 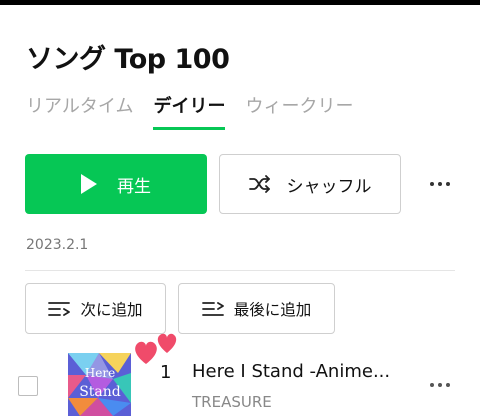 What do you see at coordinates (100, 373) in the screenshot?
I see `cover-text-here: Here` at bounding box center [100, 373].